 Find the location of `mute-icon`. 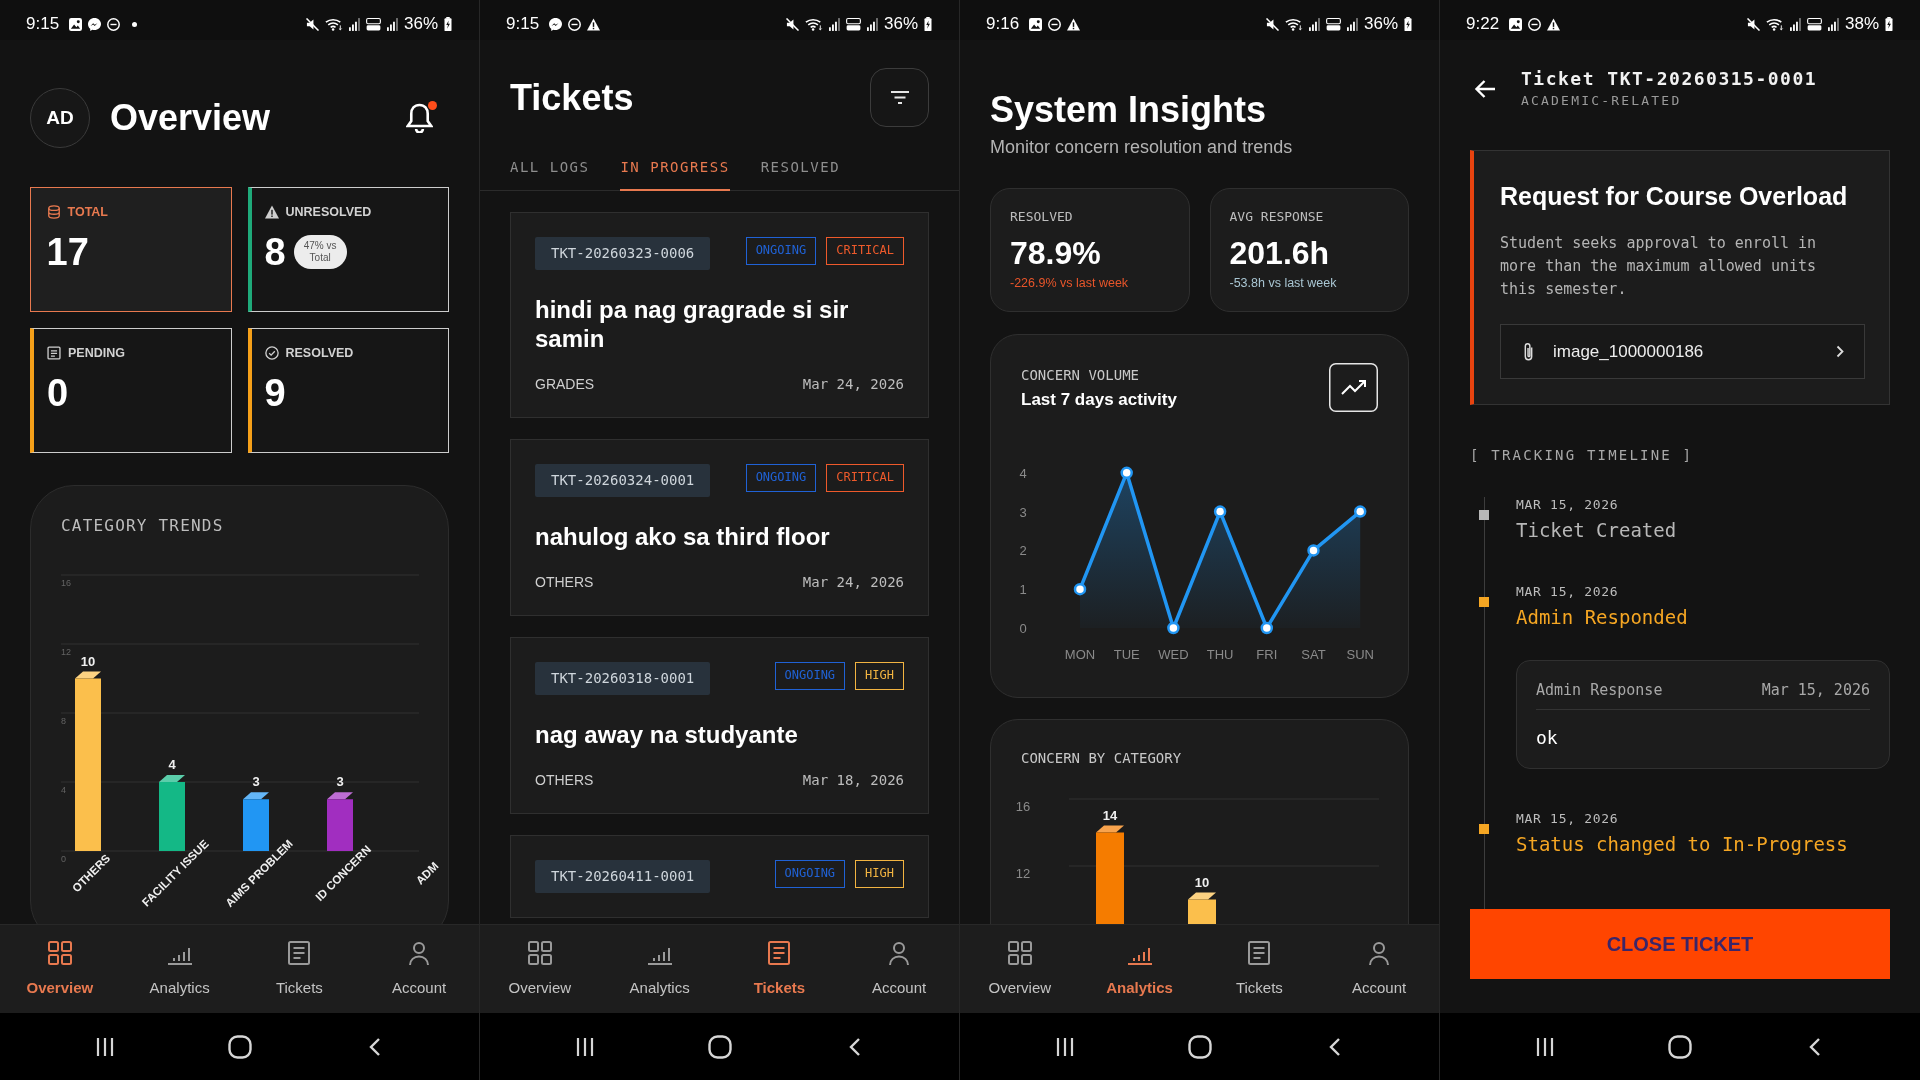

mute-icon is located at coordinates (312, 24).